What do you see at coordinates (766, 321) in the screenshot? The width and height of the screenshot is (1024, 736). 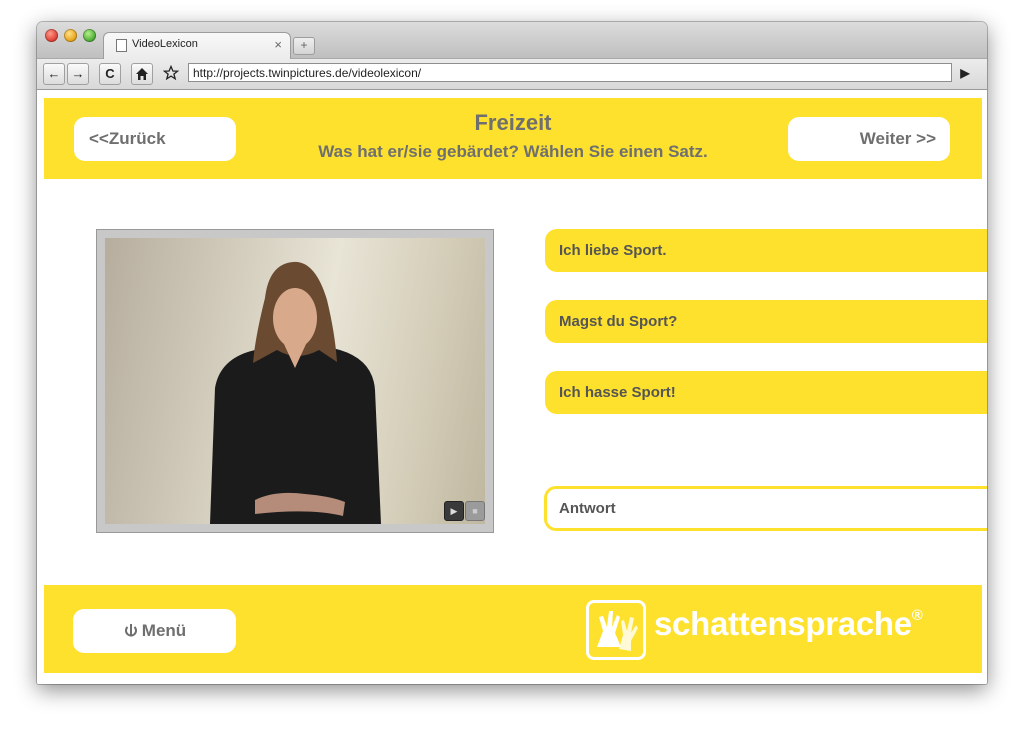 I see `answer-option-2: Magst du Sport?` at bounding box center [766, 321].